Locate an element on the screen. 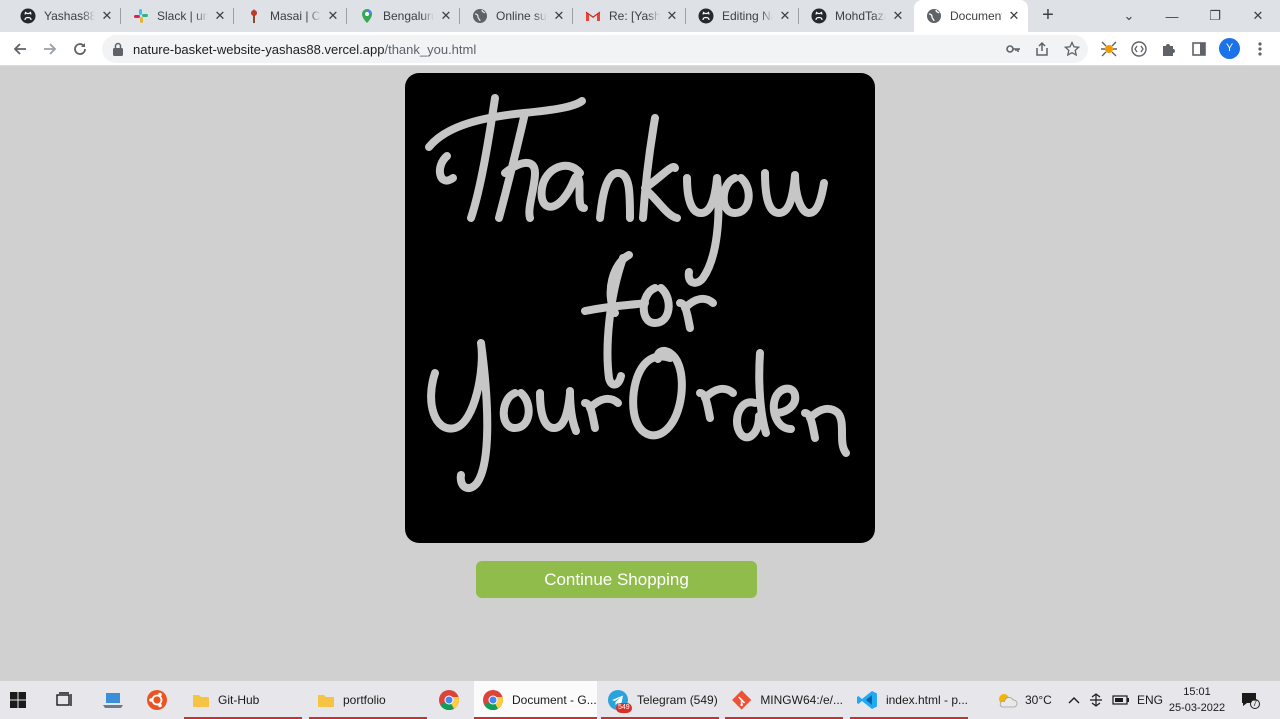 This screenshot has height=719, width=1280. weather-sun-cloud-icon is located at coordinates (1008, 701).